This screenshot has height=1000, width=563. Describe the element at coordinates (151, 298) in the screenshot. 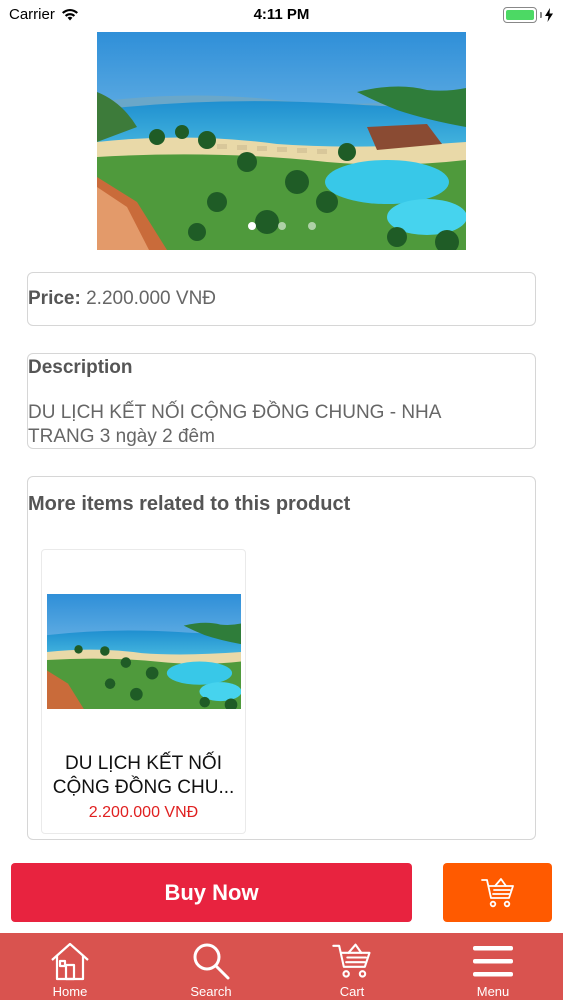

I see `price-value: 2.200.000 VNĐ` at that location.